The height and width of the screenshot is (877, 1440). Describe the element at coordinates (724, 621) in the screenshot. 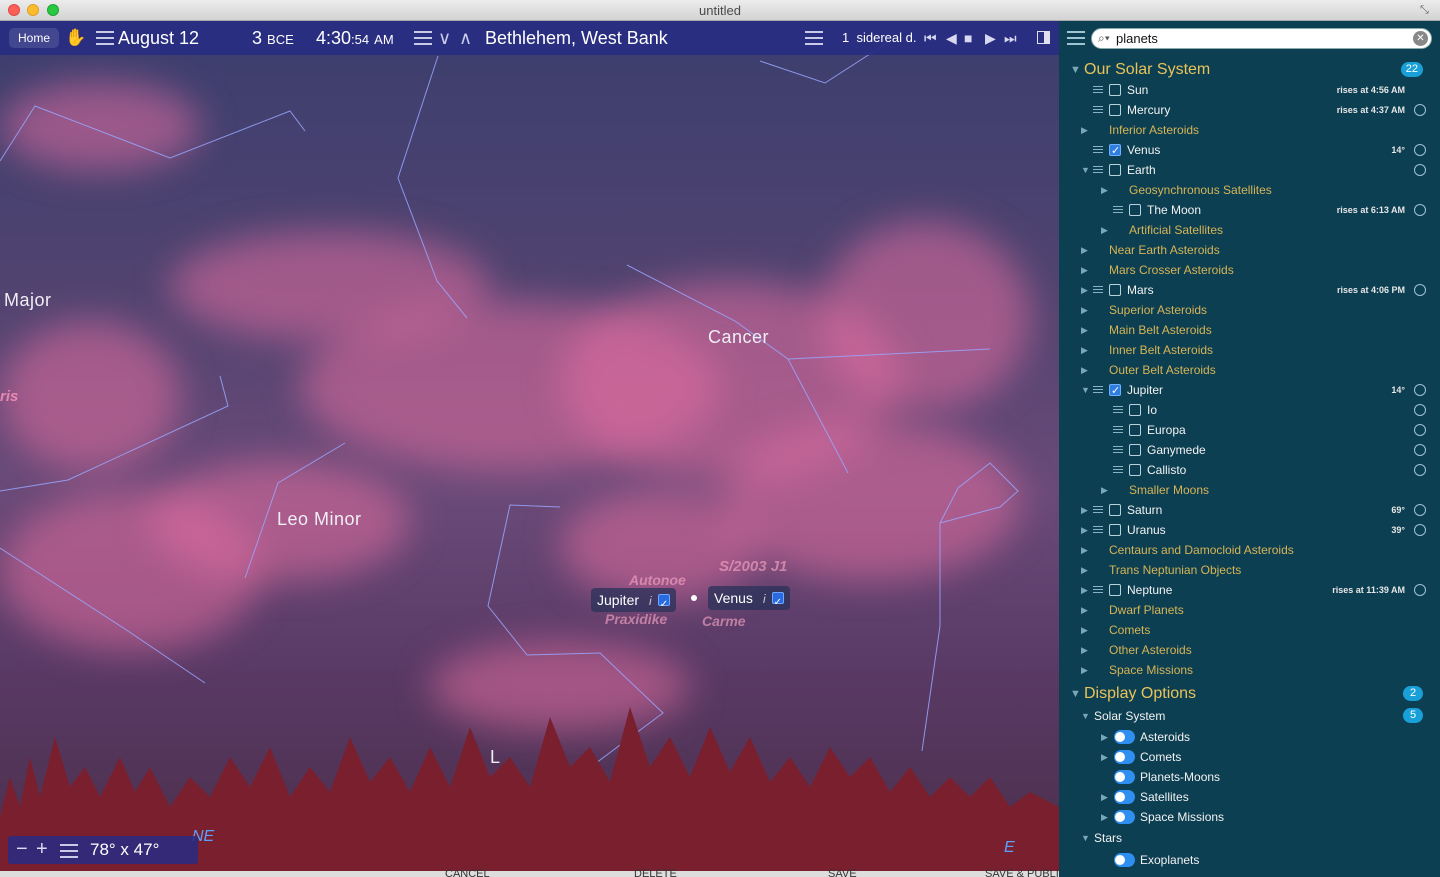

I see `moon-label-carme: Carme` at that location.